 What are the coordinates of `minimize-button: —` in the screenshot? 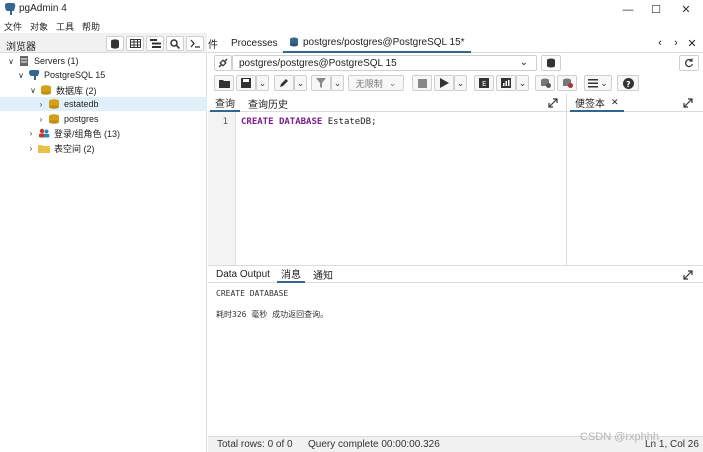 It's located at (628, 9).